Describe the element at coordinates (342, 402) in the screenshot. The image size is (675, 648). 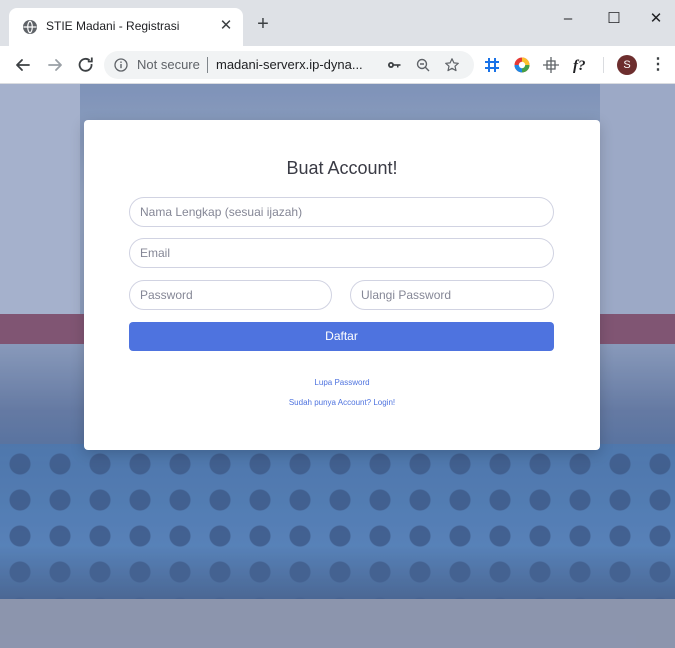
I see `login-link: Sudah punya Account? Login!` at that location.